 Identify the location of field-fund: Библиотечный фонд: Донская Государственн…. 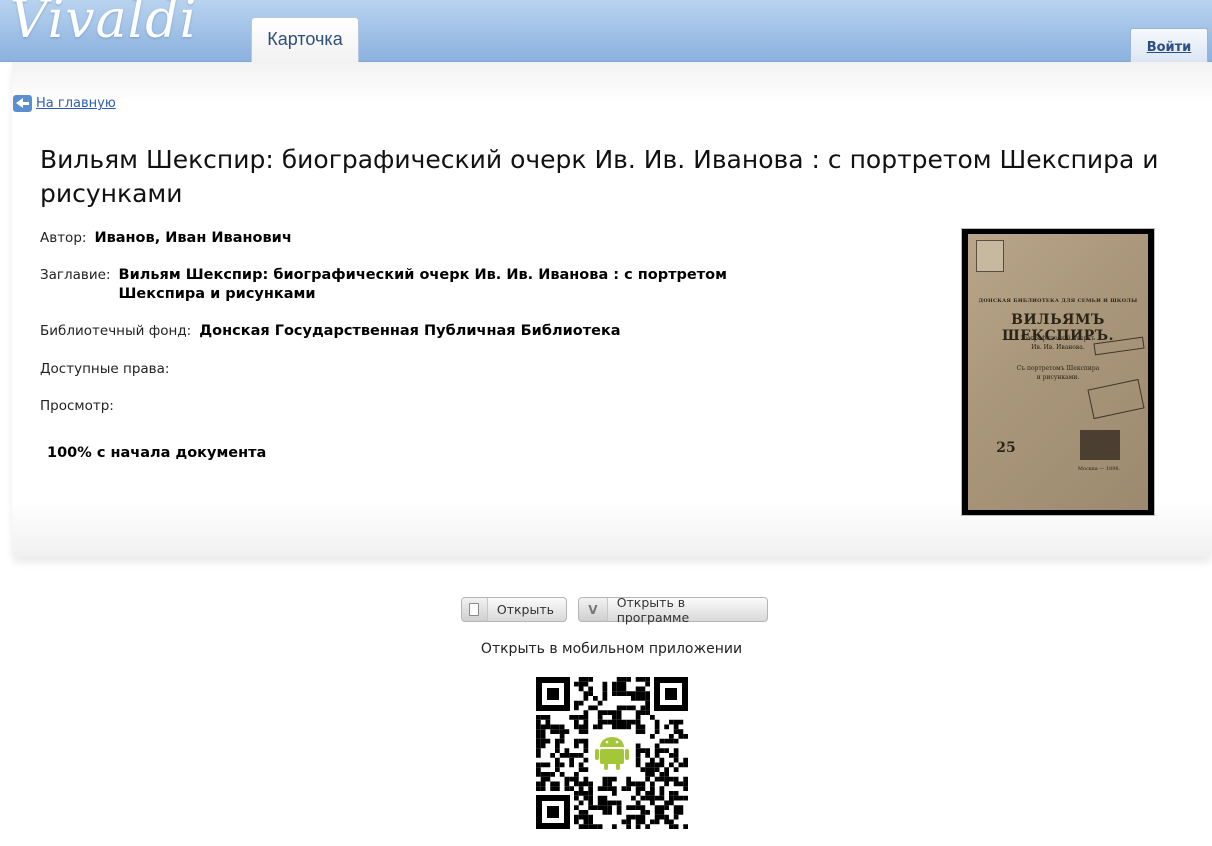
(330, 331).